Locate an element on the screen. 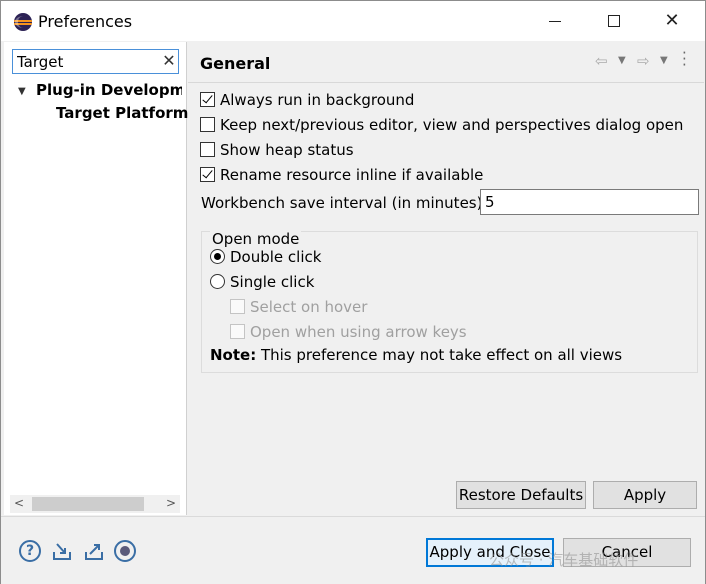 The image size is (706, 584). back-dropdown-icon: ▼ is located at coordinates (622, 60).